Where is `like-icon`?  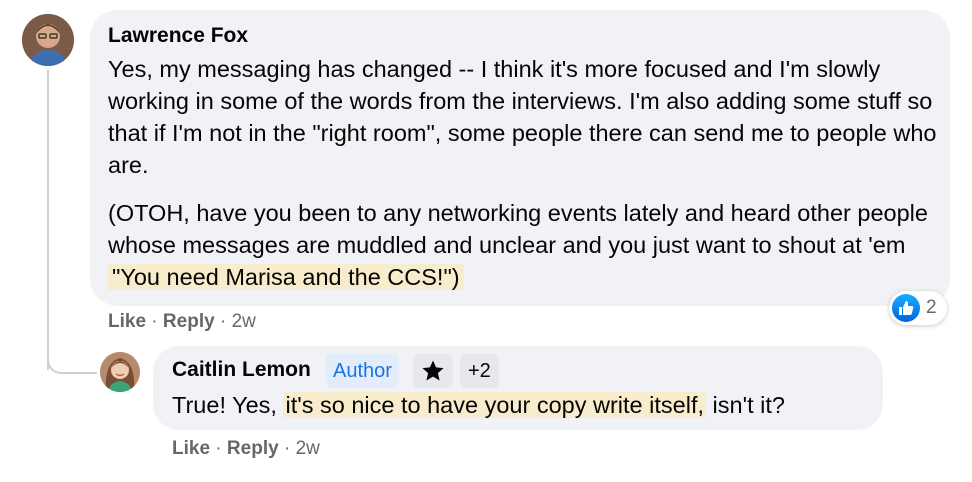 like-icon is located at coordinates (906, 308).